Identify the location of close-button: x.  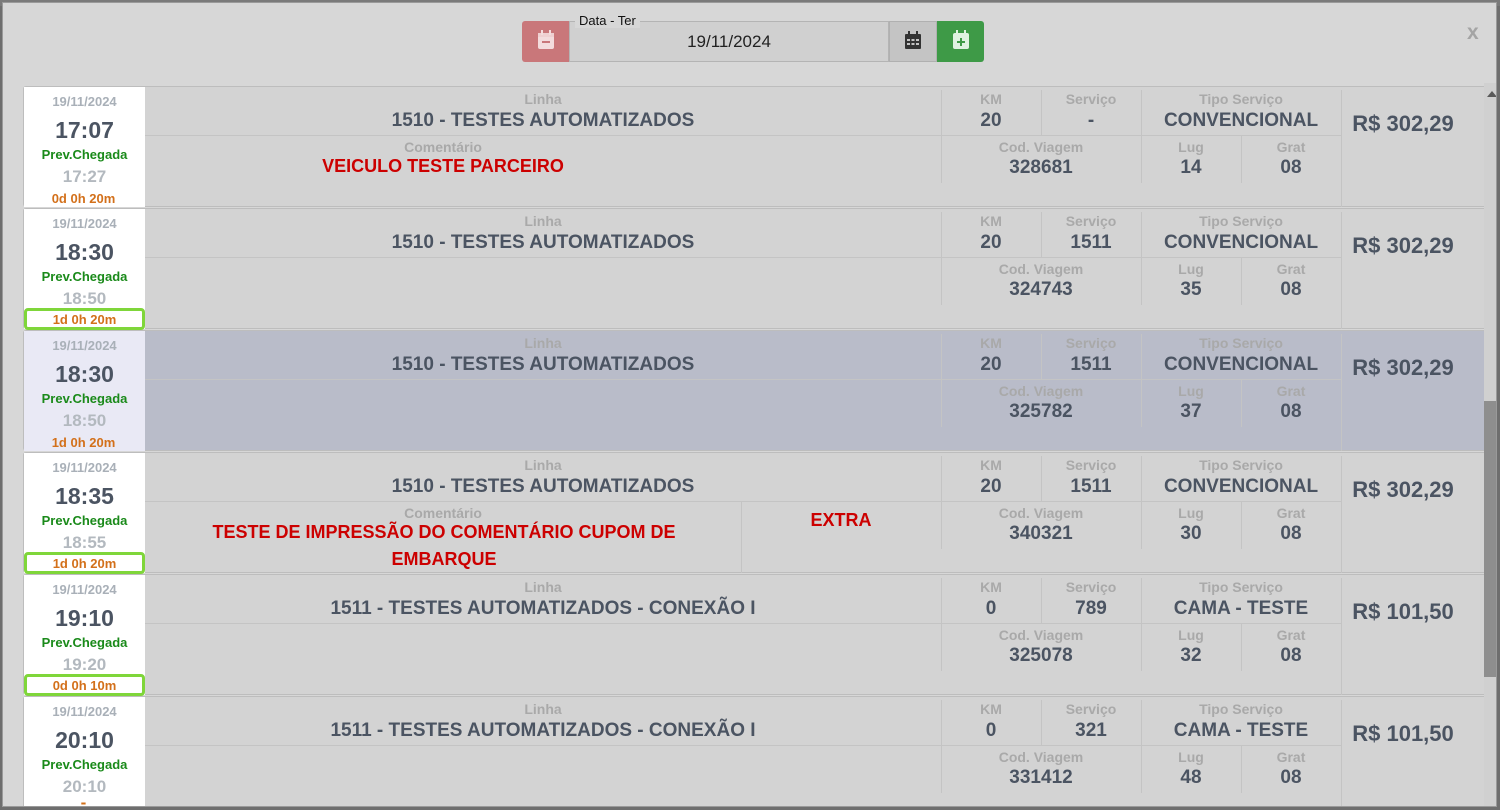
(1473, 33).